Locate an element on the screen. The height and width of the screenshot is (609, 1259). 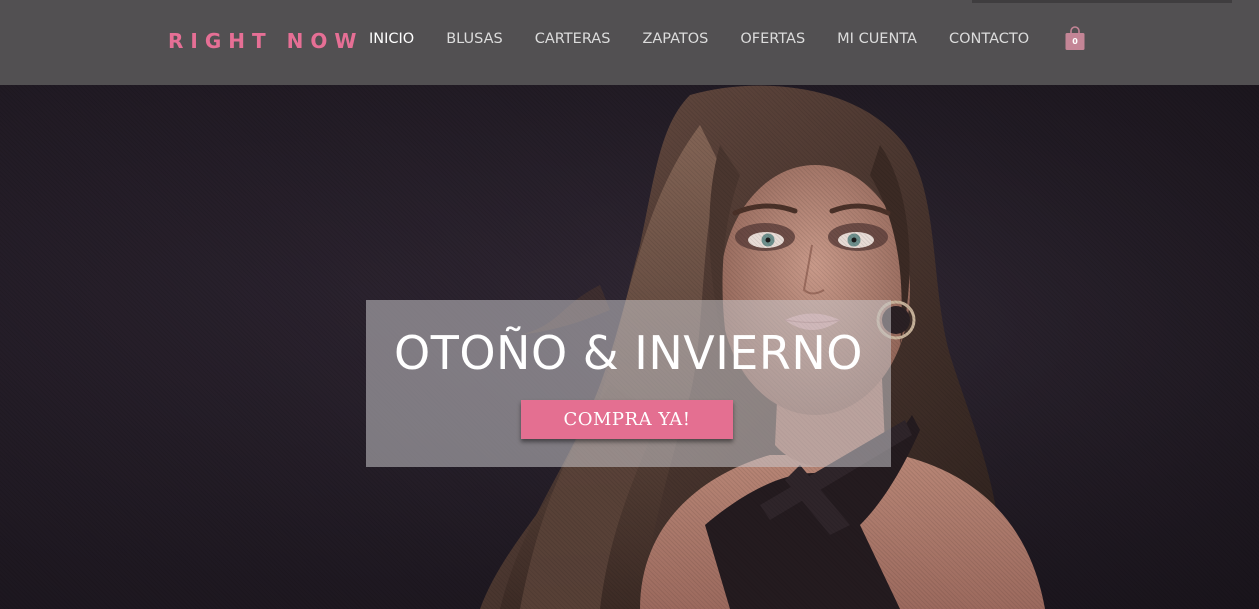
cart-count-badge: 0 is located at coordinates (1075, 41).